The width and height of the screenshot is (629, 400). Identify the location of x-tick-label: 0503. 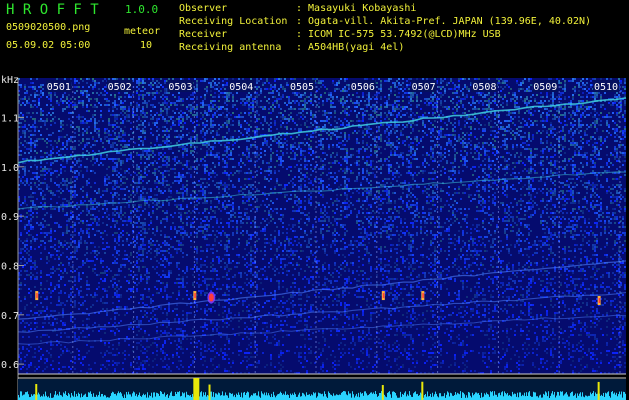
(180, 87).